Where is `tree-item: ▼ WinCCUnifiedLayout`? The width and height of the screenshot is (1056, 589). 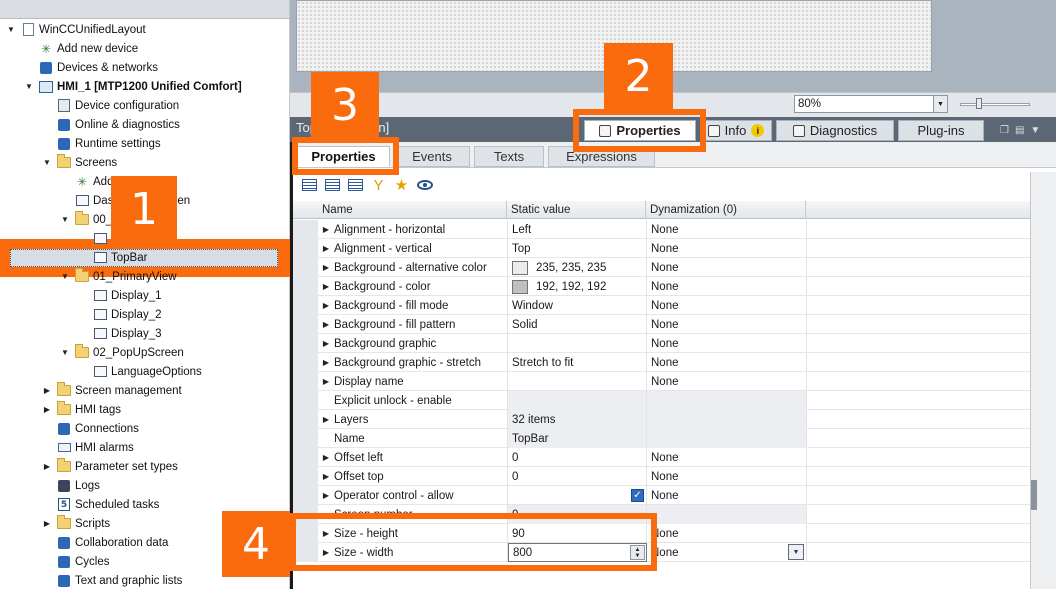 tree-item: ▼ WinCCUnifiedLayout is located at coordinates (145, 29).